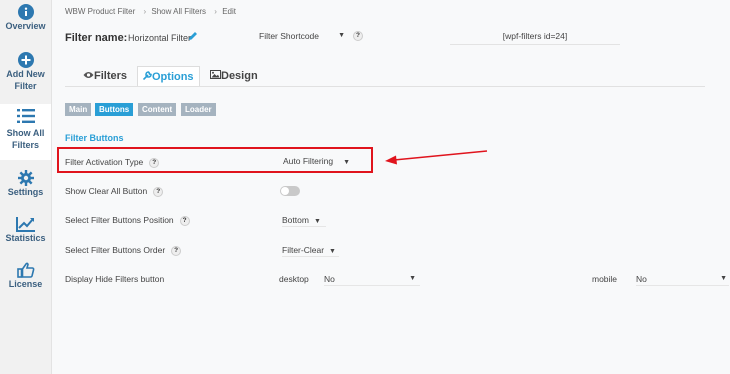 This screenshot has height=374, width=730. Describe the element at coordinates (25, 60) in the screenshot. I see `plus-circle-icon` at that location.